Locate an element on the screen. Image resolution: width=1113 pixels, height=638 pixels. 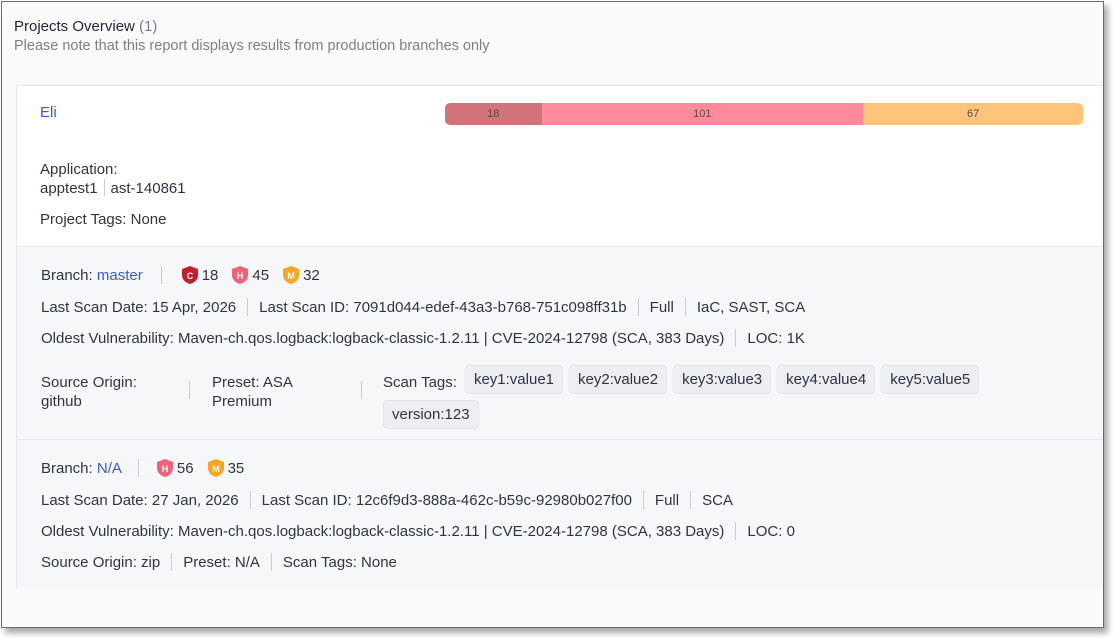
branch-name-link: N/A is located at coordinates (109, 468).